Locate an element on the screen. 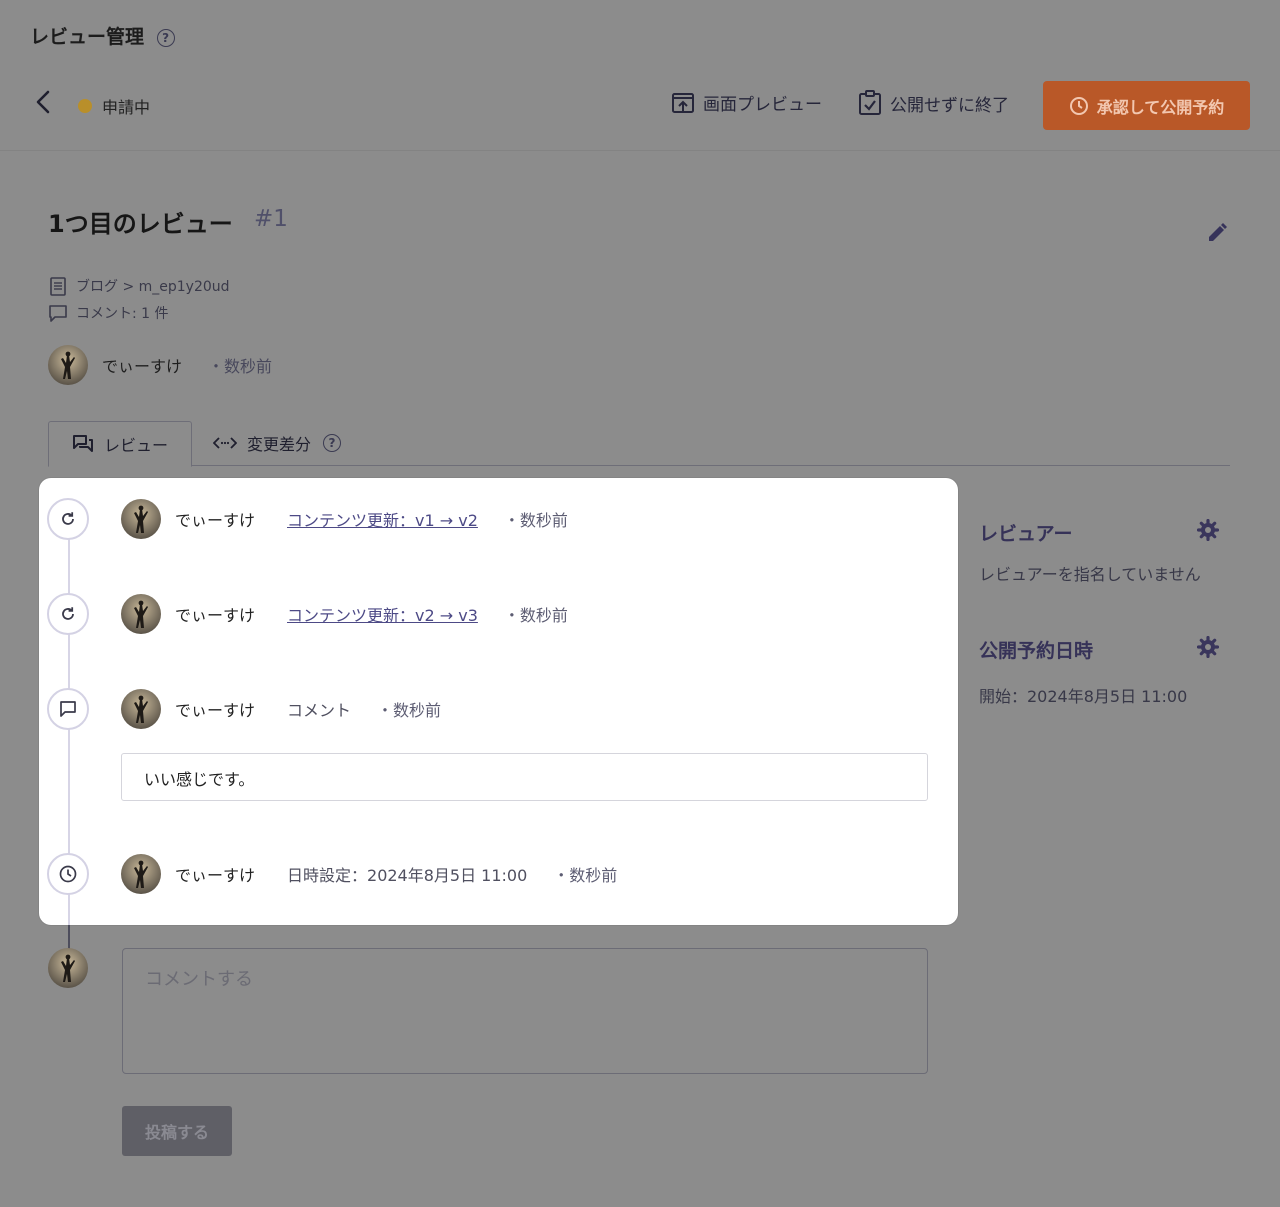 This screenshot has width=1280, height=1207. timeline-item: でぃーすけ コンテンツ更新：v2 → v3 ・数秒前 is located at coordinates (344, 614).